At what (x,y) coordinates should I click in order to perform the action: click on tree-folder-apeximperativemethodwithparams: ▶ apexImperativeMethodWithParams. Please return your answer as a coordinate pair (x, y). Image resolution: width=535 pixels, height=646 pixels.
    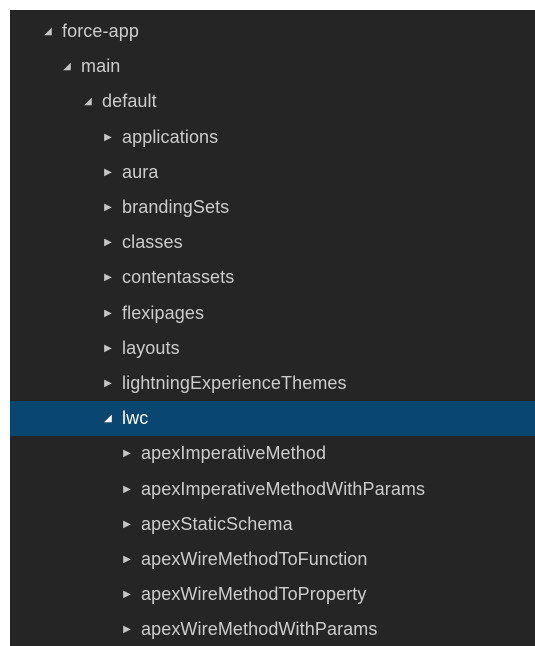
    Looking at the image, I should click on (272, 488).